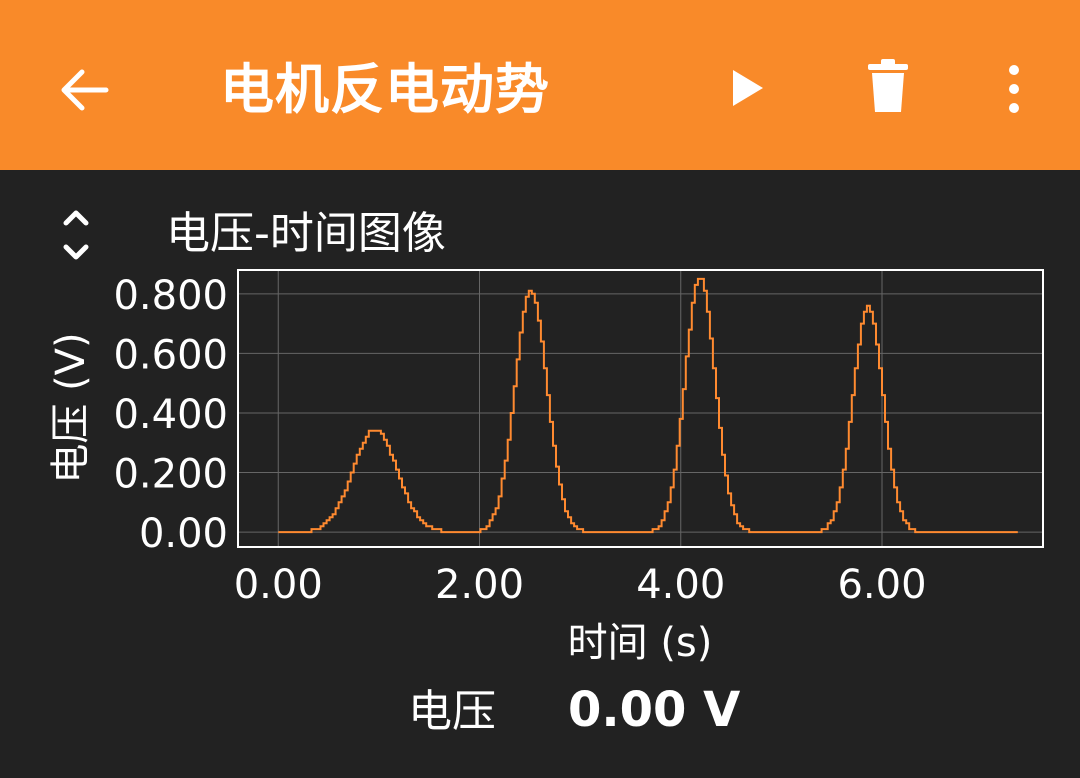 The image size is (1080, 778). Describe the element at coordinates (183, 534) in the screenshot. I see `y-tick-label: 0.00` at that location.